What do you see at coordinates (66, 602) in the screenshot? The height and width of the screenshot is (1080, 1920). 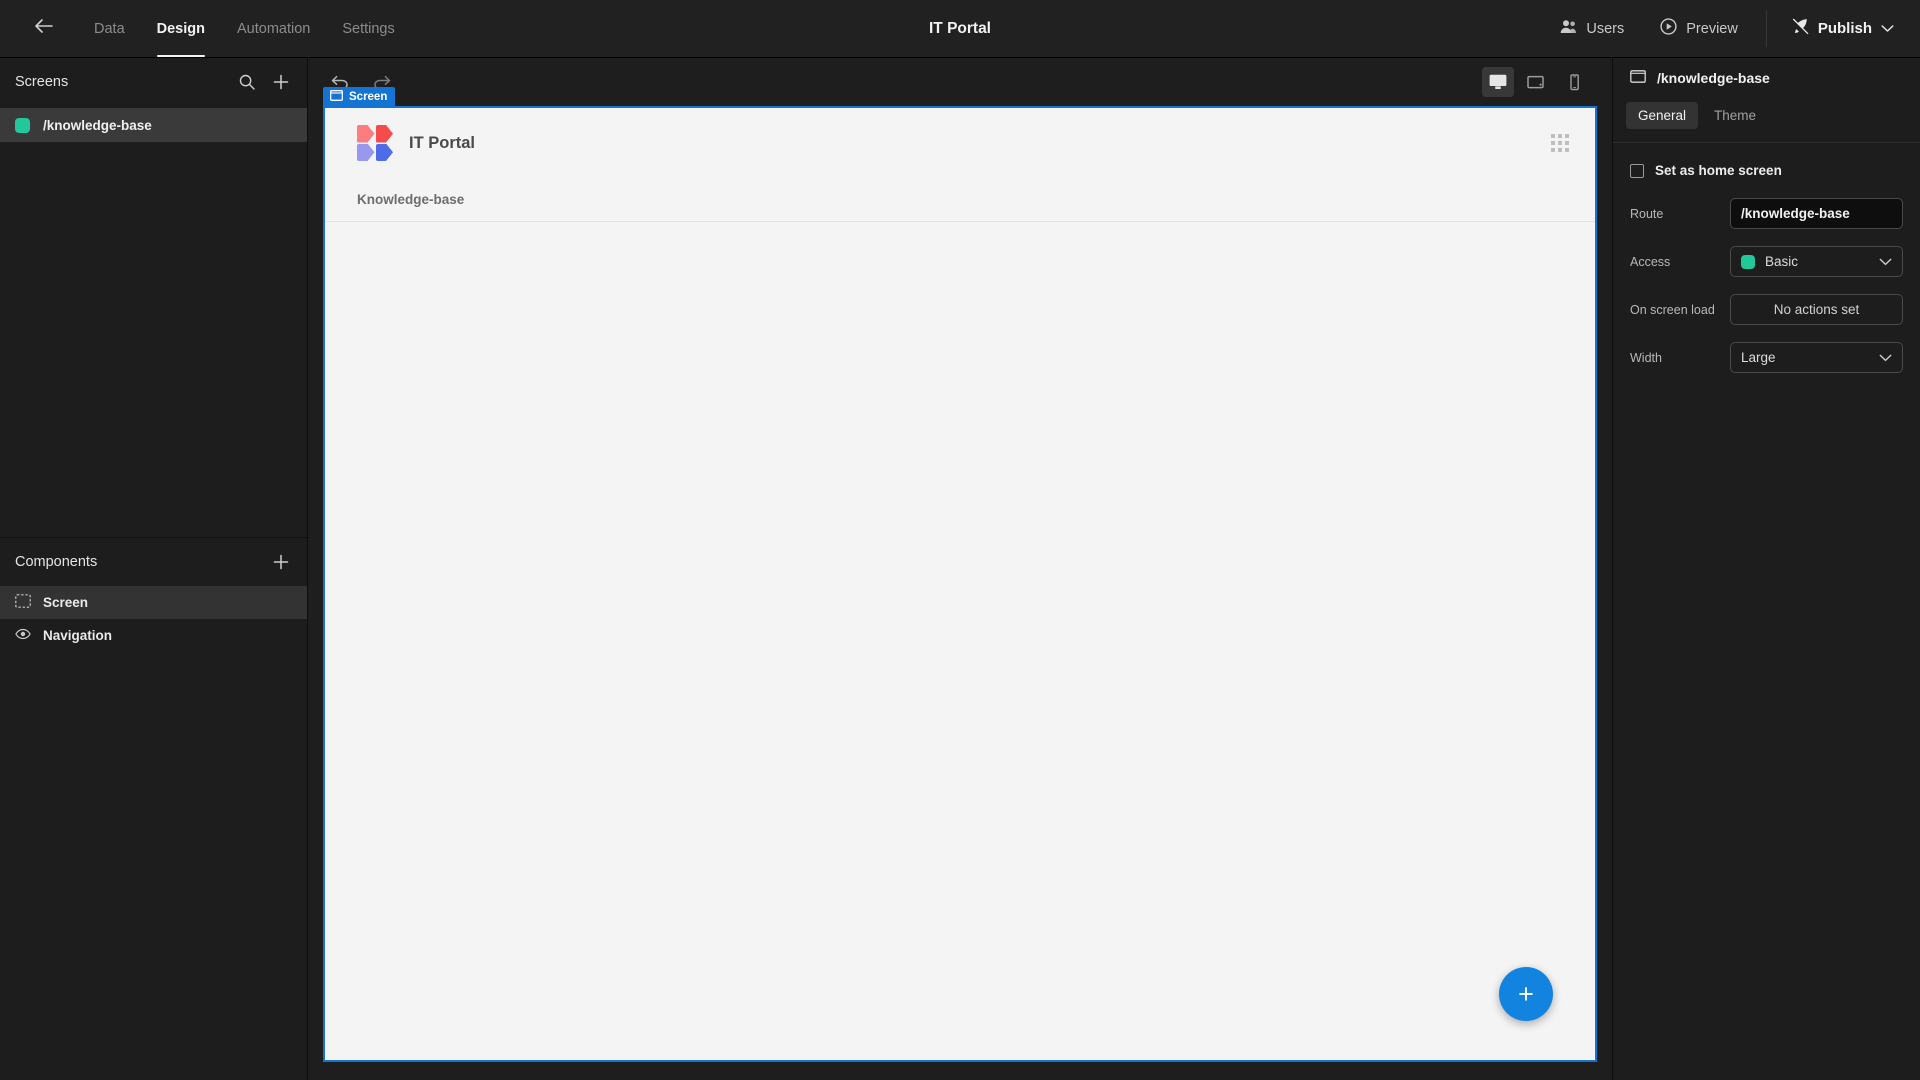 I see `component-item-label: Screen` at bounding box center [66, 602].